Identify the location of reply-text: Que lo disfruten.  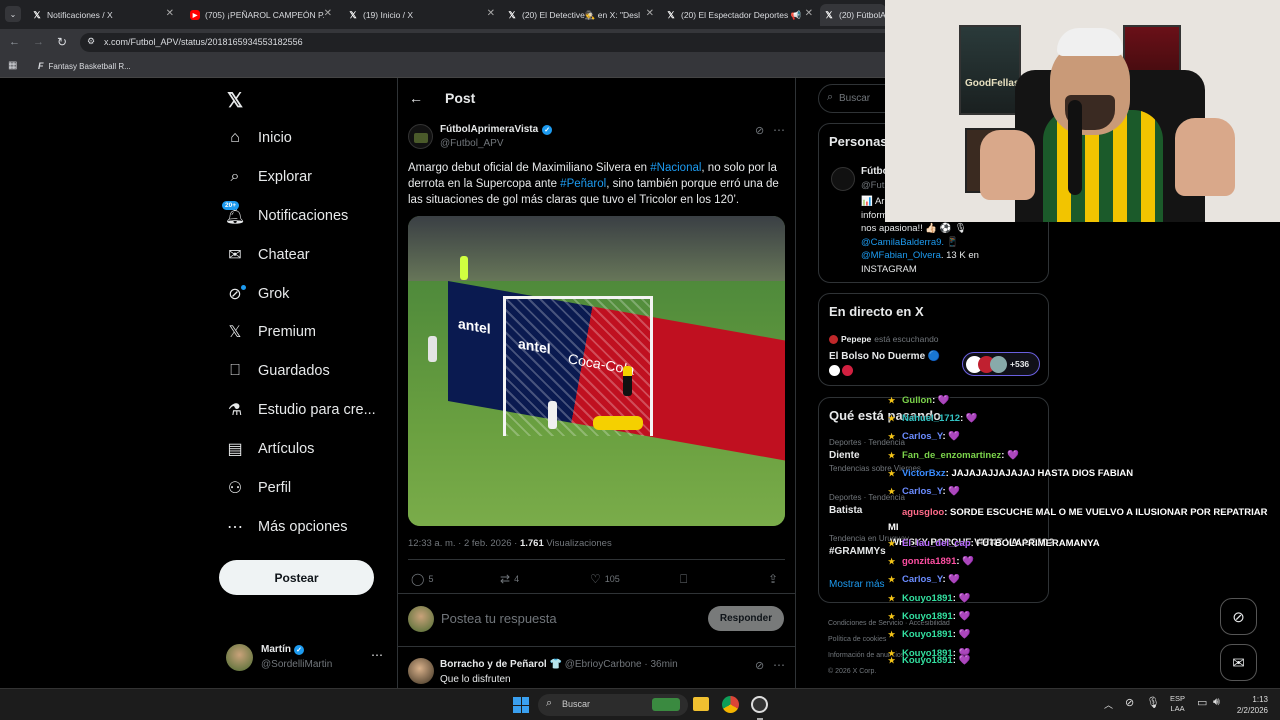
(475, 679).